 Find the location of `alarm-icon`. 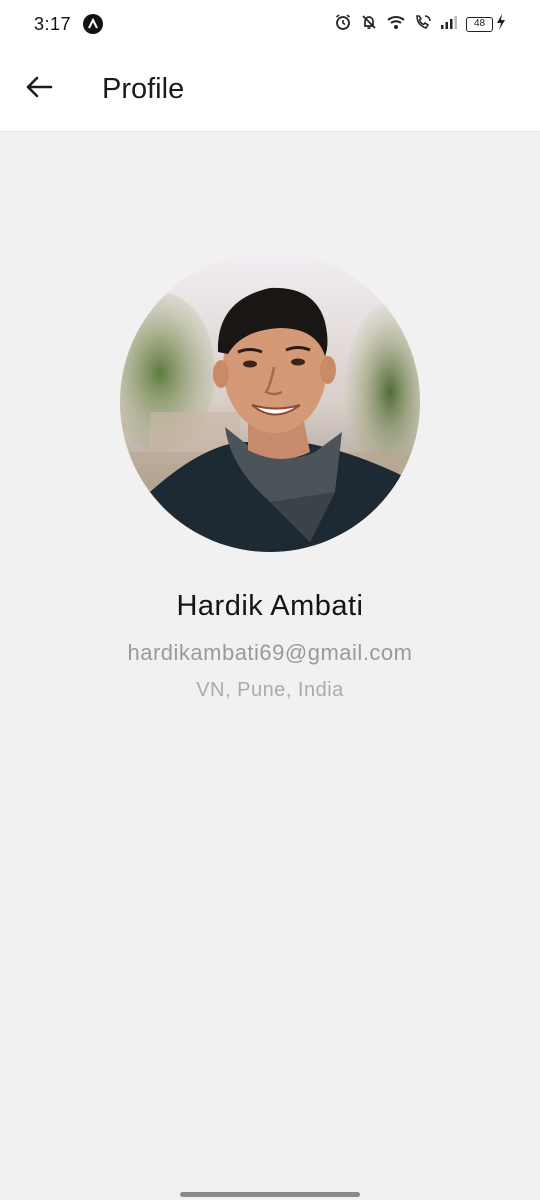

alarm-icon is located at coordinates (343, 24).